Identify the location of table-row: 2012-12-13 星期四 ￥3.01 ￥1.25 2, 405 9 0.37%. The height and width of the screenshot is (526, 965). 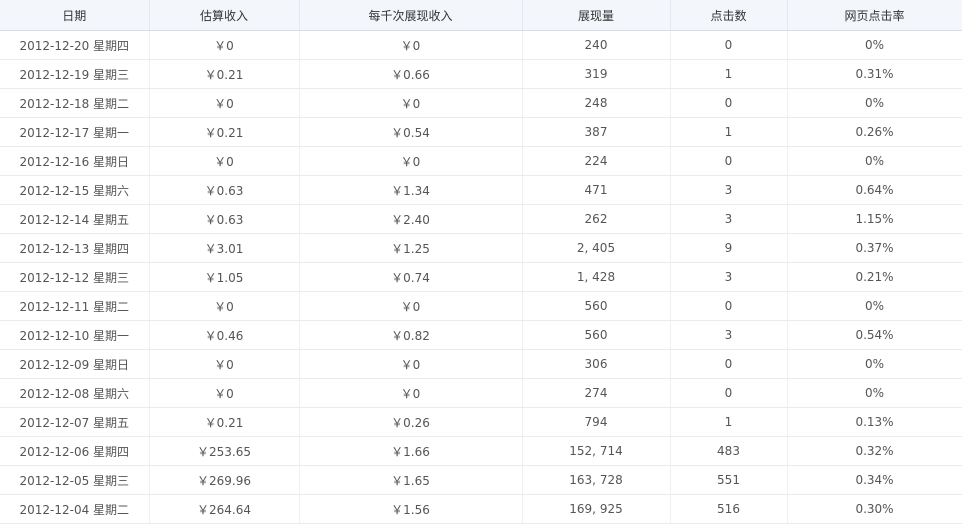
(481, 248).